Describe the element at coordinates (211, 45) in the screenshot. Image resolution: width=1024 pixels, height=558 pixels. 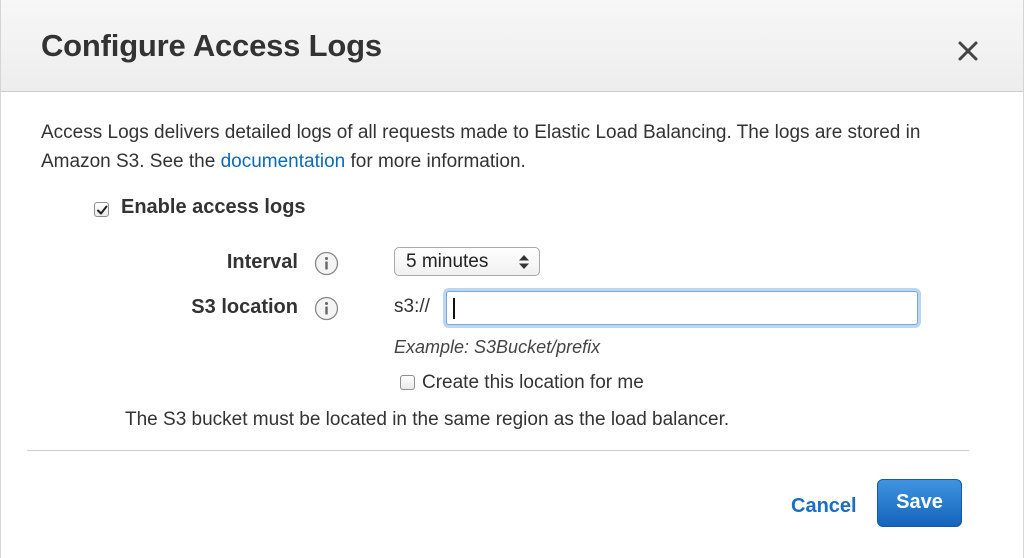
I see `dialog-title: Configure Access Logs` at that location.